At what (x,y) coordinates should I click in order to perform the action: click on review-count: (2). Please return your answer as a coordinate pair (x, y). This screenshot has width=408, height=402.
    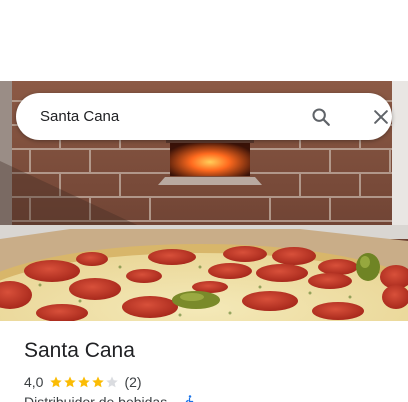
    Looking at the image, I should click on (132, 382).